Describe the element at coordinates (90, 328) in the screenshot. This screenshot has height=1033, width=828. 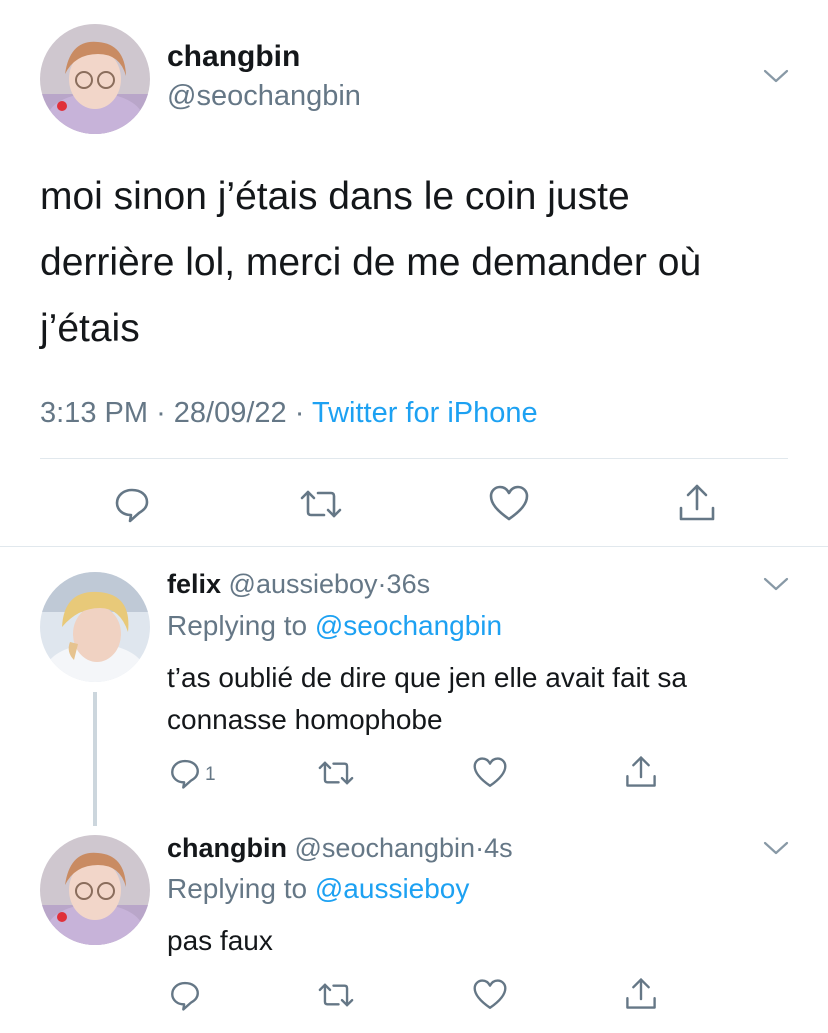
I see `tweet-text-line: j’étais` at that location.